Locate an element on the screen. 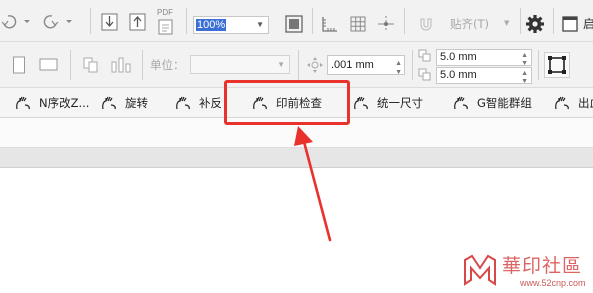  undo-button is located at coordinates (17, 21).